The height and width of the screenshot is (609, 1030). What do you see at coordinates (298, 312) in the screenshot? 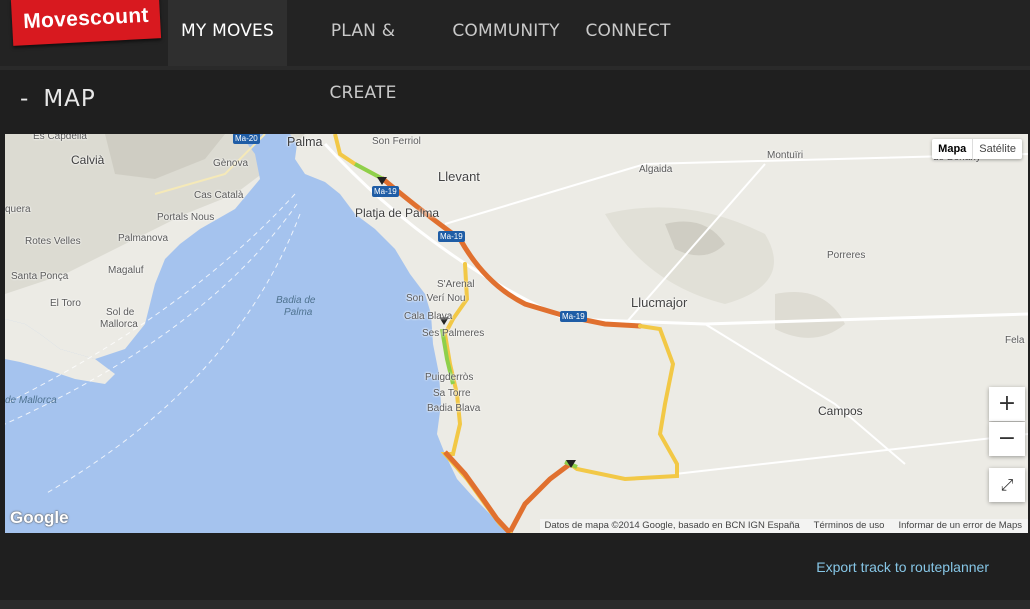
I see `place-badia-de-palma: Palma` at bounding box center [298, 312].